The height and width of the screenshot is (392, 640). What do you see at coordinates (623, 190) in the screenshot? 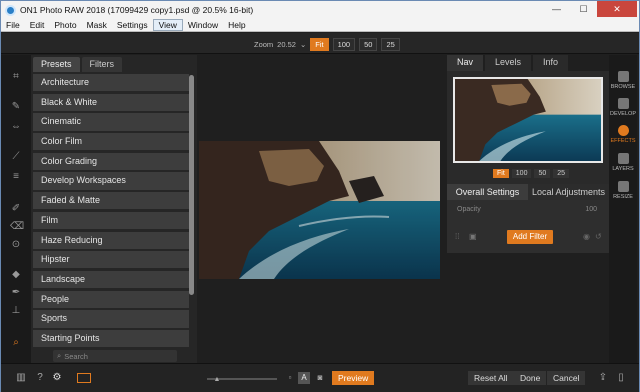
I see `module-resize: RESIZE` at bounding box center [623, 190].